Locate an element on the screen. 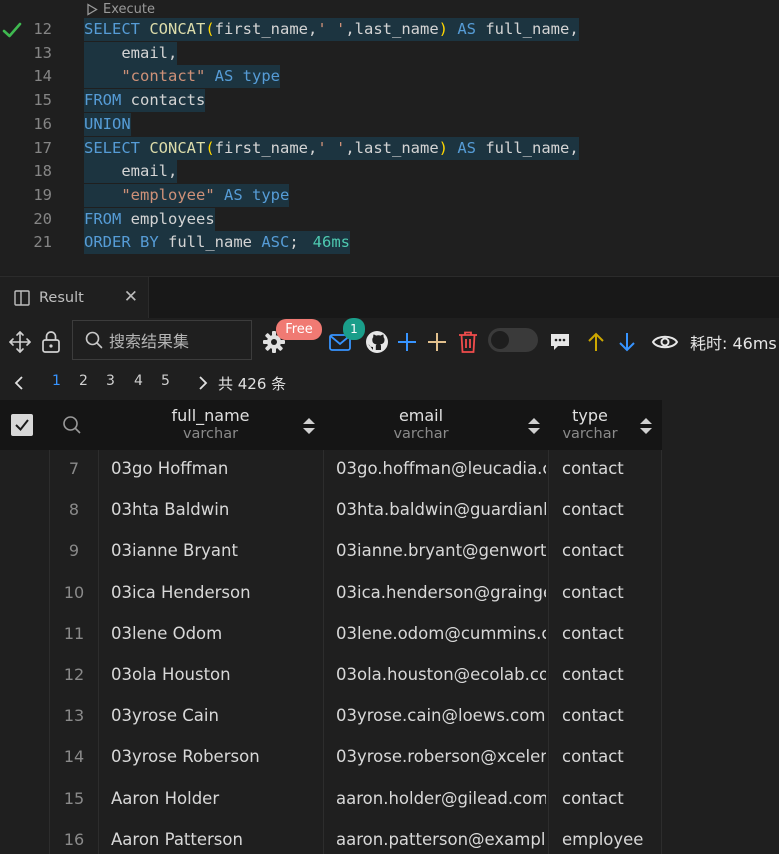 The image size is (779, 854). page-number: 2 is located at coordinates (83, 381).